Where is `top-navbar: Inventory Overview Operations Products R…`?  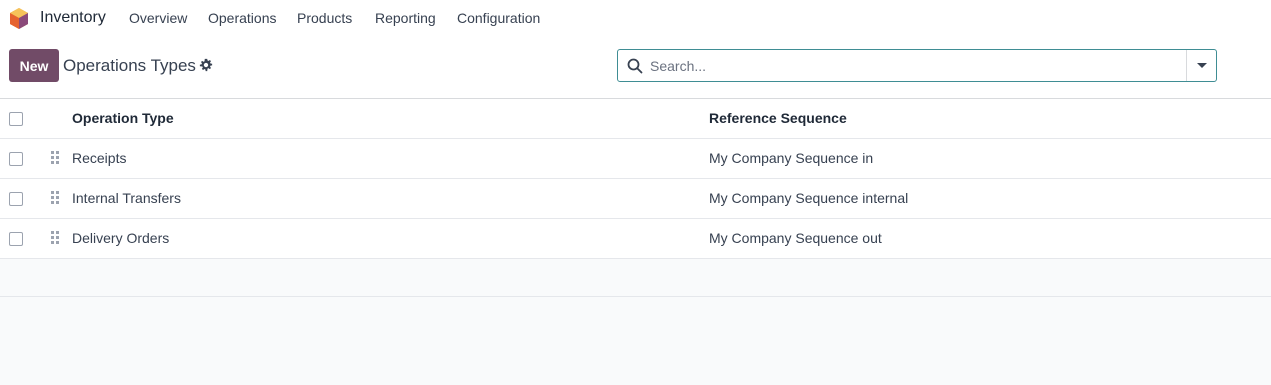 top-navbar: Inventory Overview Operations Products R… is located at coordinates (635, 18).